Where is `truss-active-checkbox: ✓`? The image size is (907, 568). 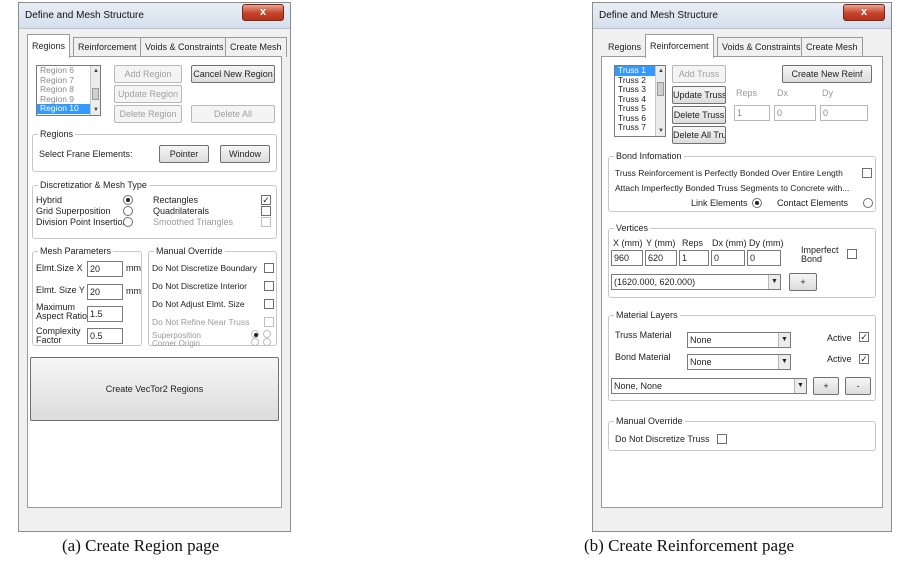 truss-active-checkbox: ✓ is located at coordinates (864, 337).